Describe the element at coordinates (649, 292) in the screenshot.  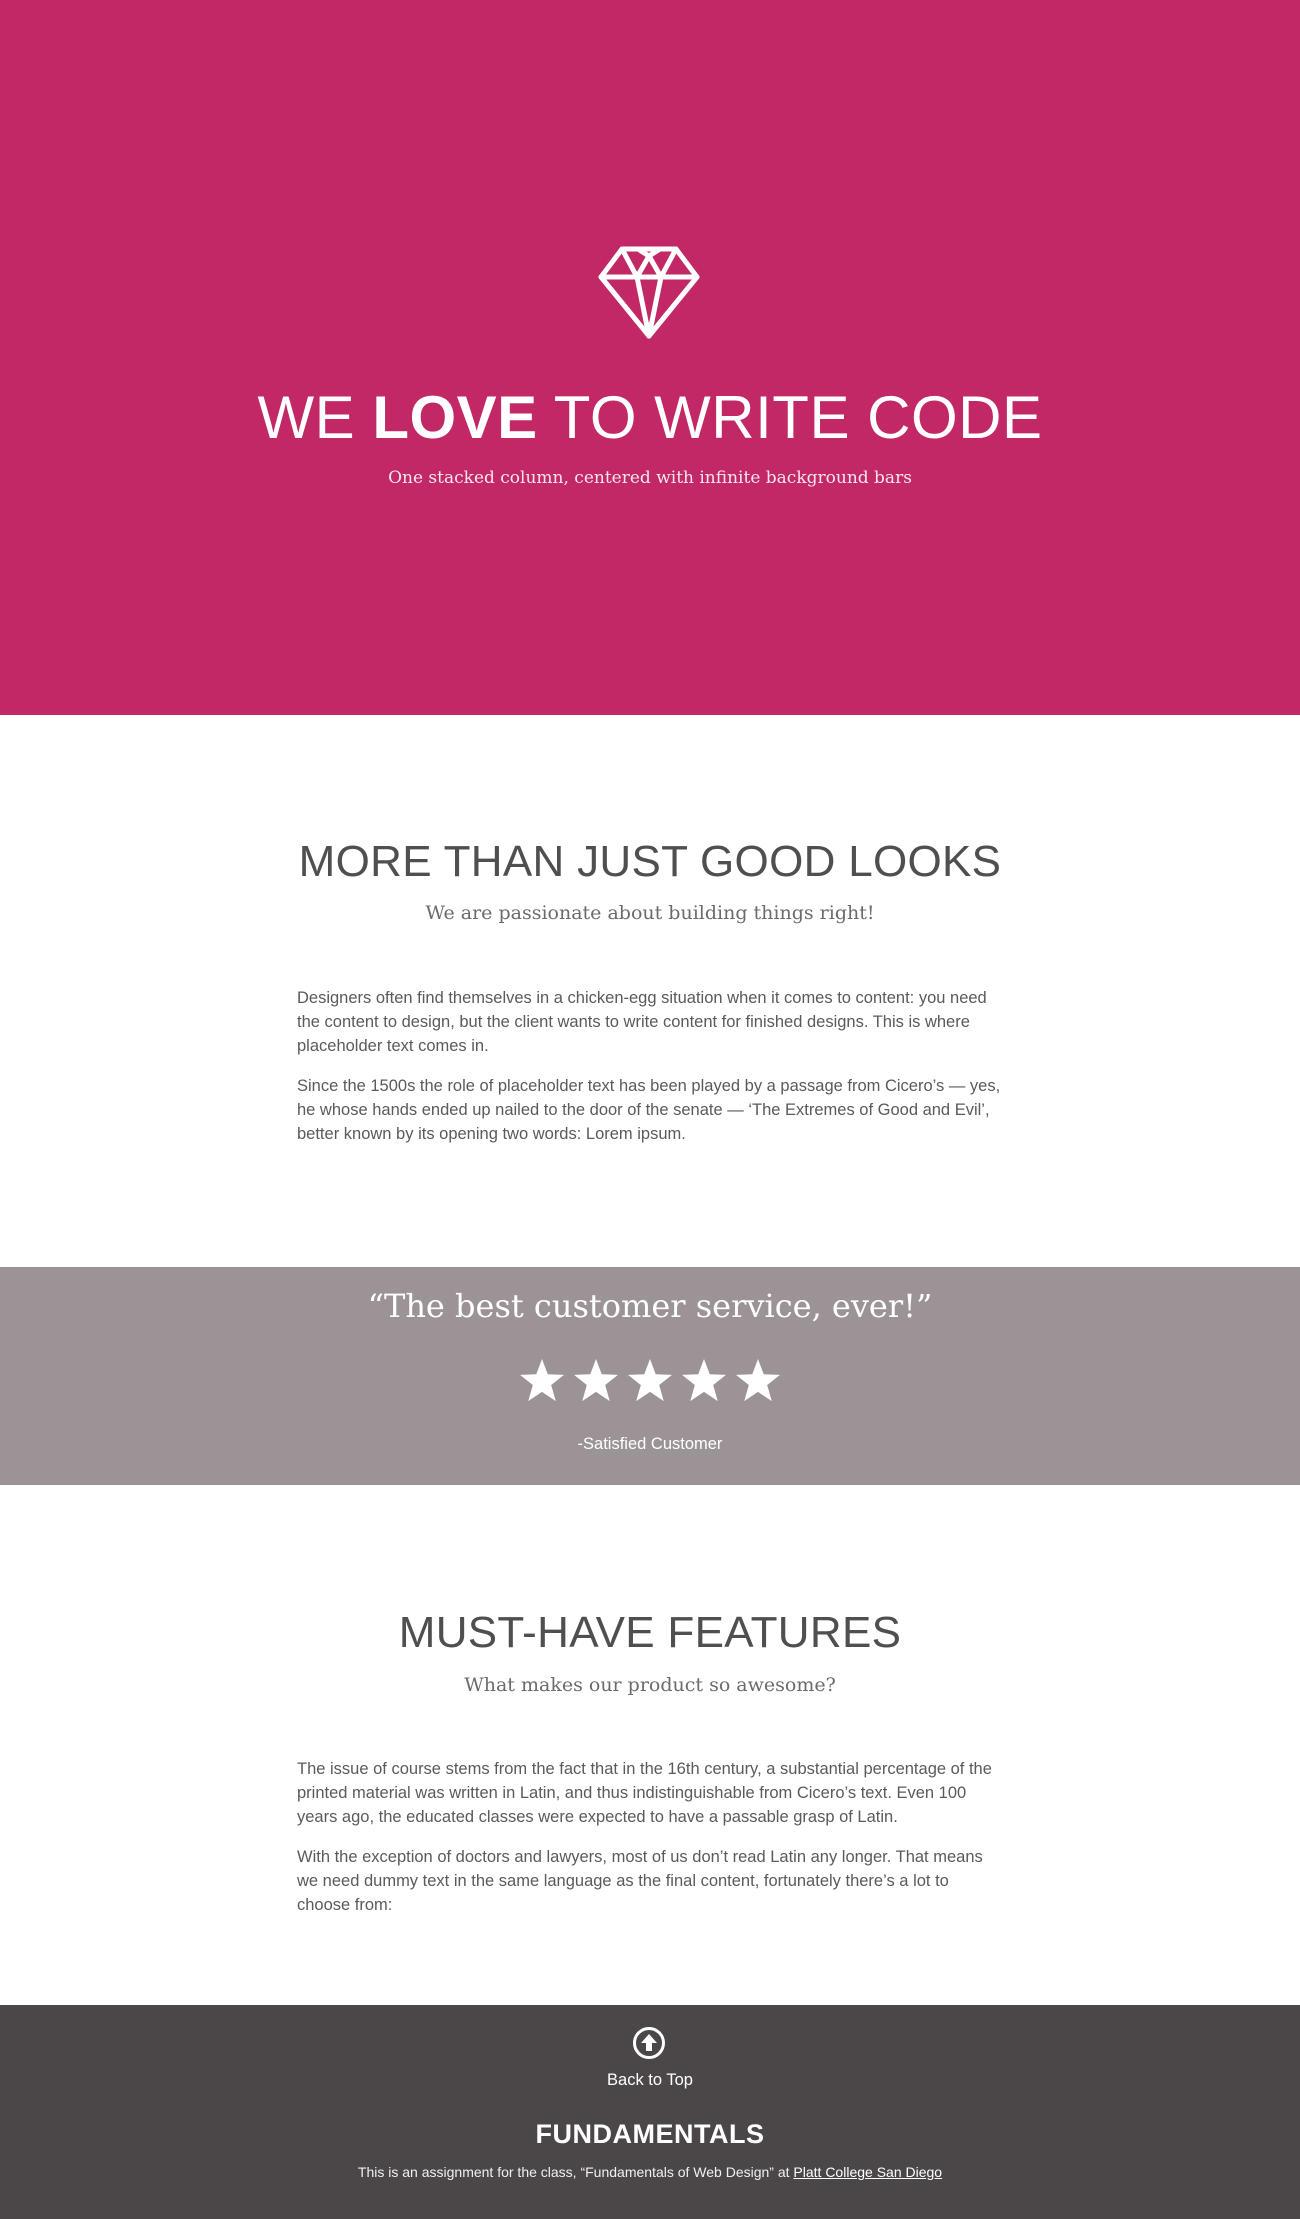
I see `diamond-icon` at that location.